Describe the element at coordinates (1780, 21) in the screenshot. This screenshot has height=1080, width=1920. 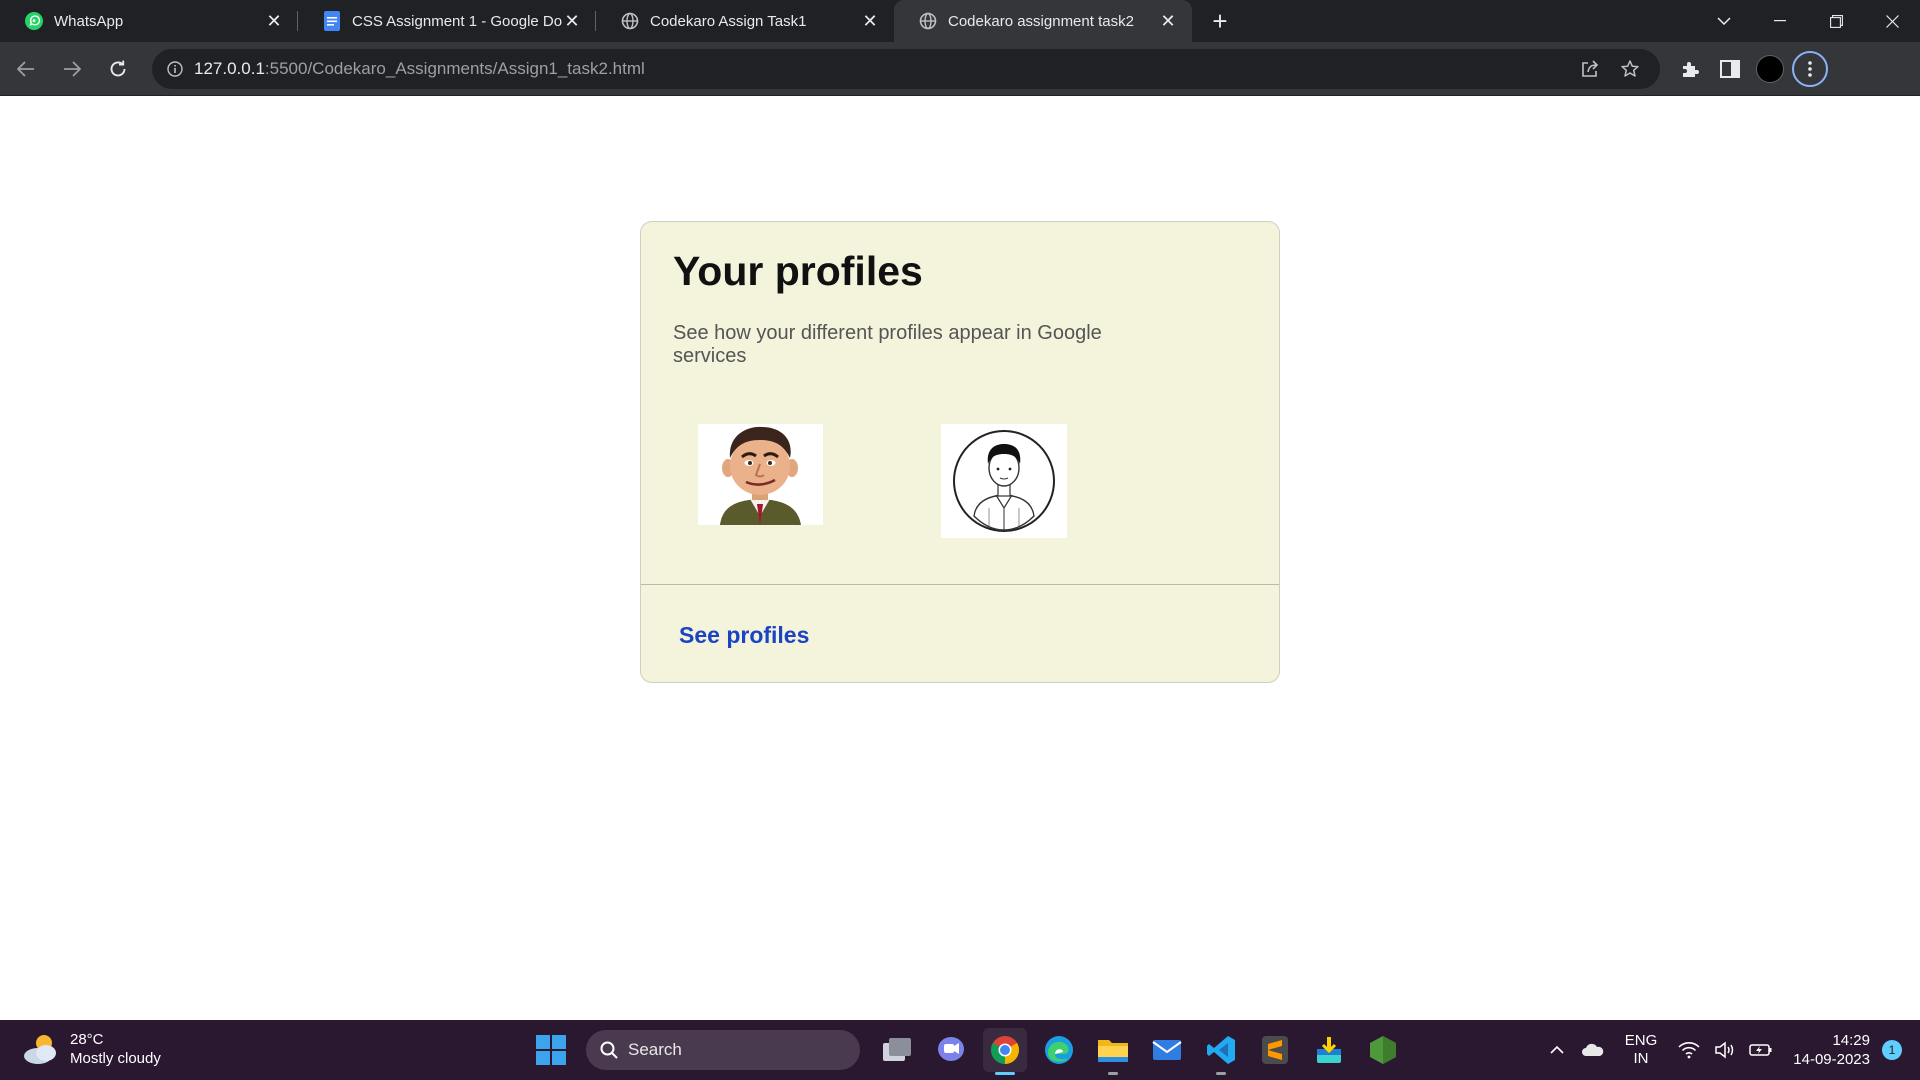
I see `minimize-icon` at that location.